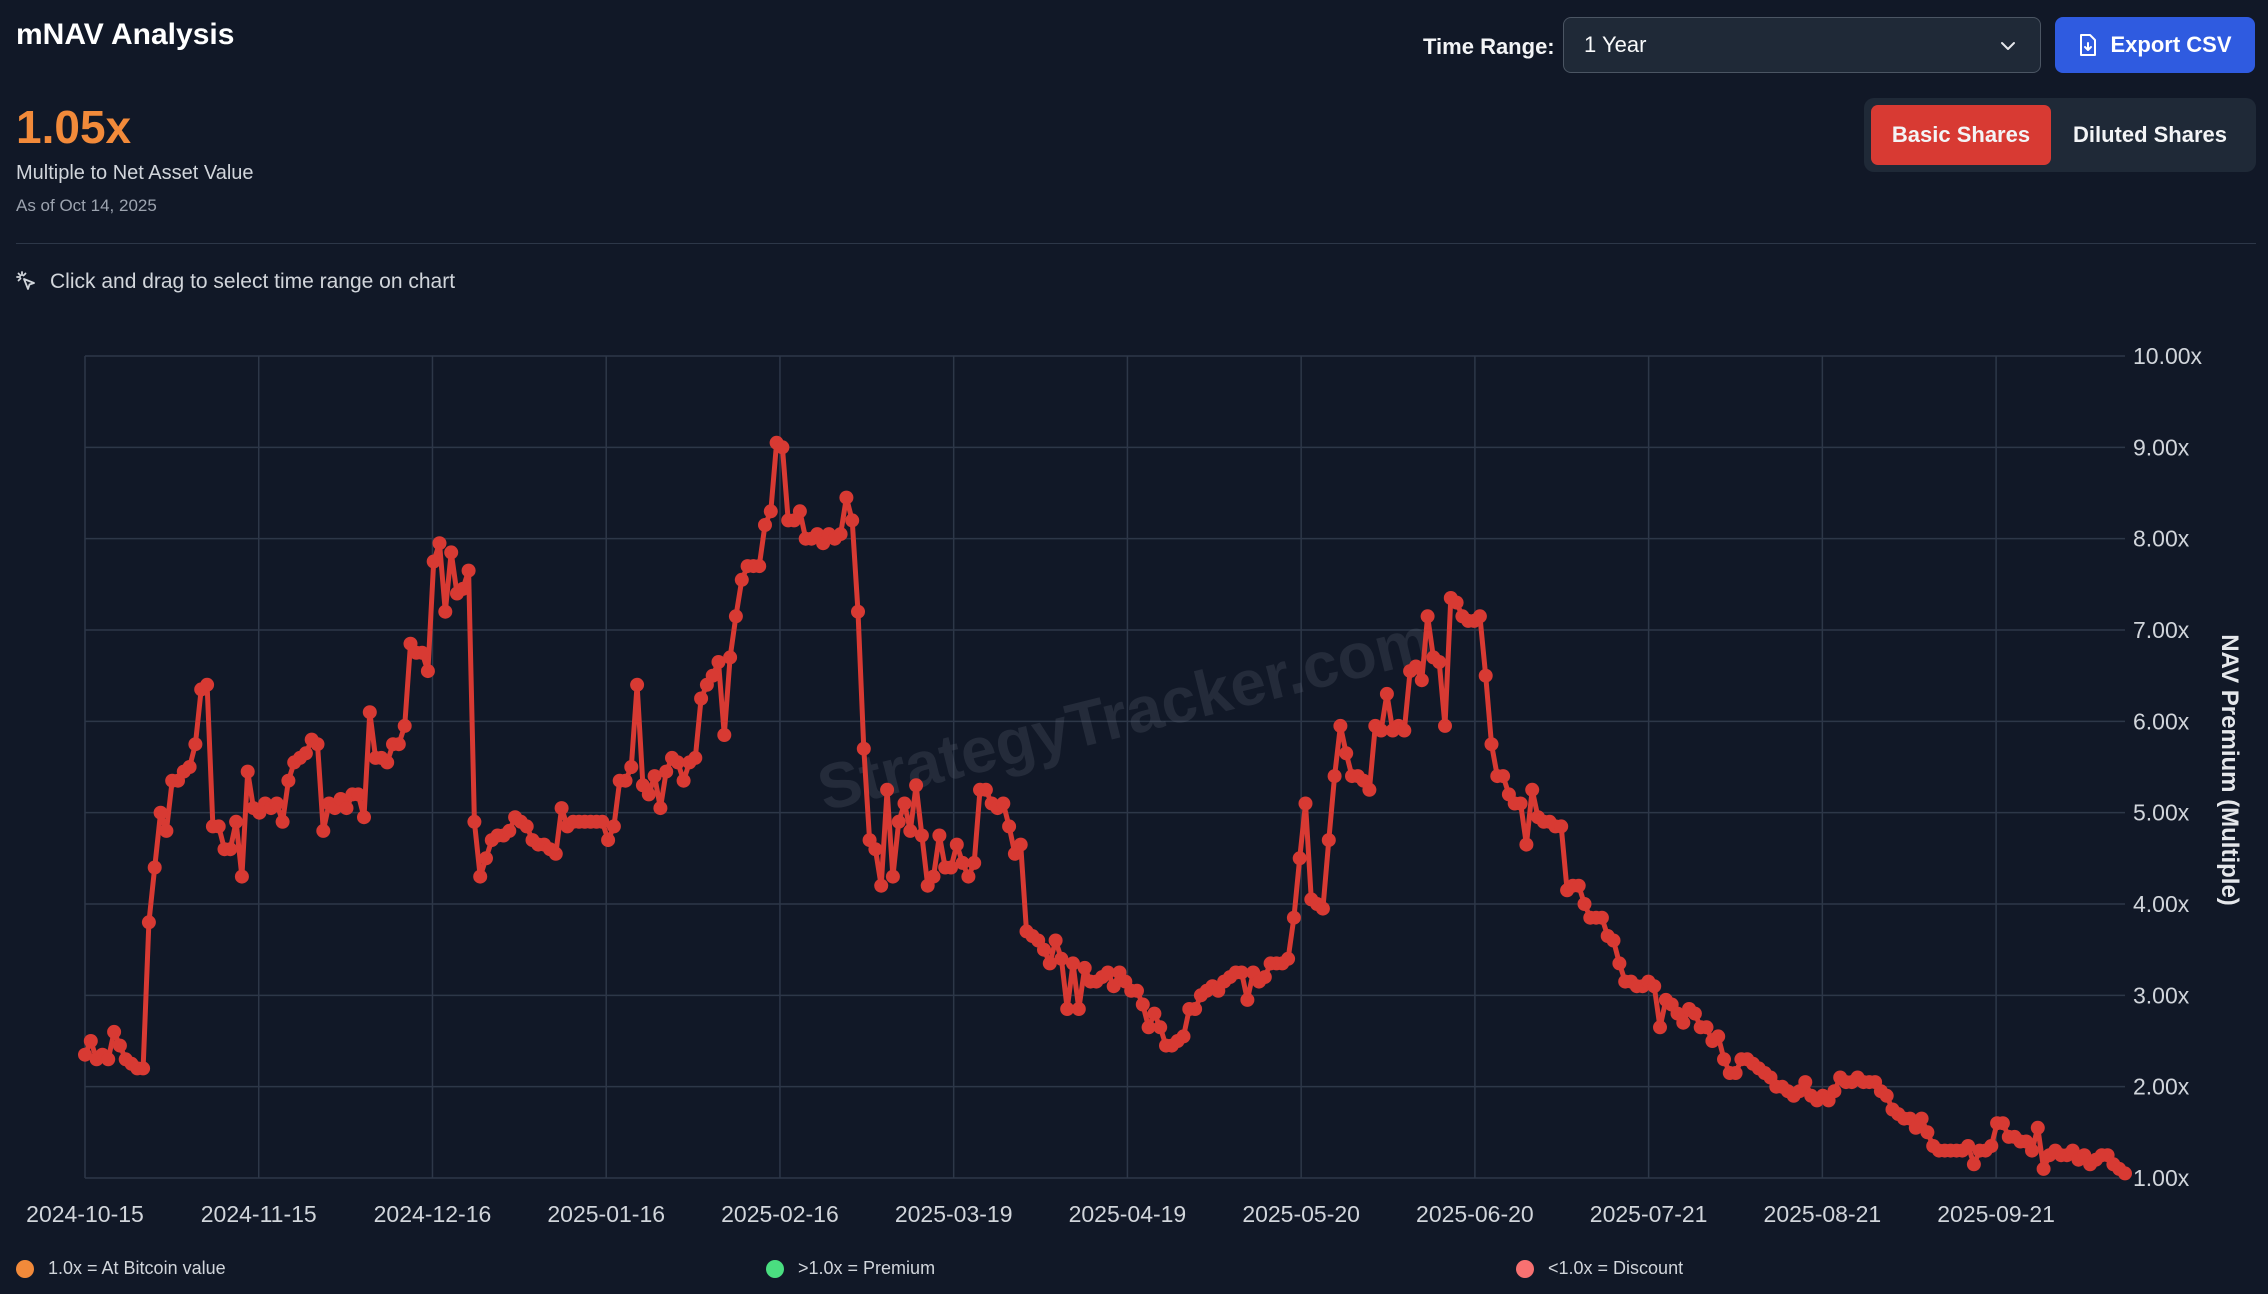 This screenshot has height=1294, width=2268. Describe the element at coordinates (1475, 1214) in the screenshot. I see `x-tick-label: 2025-06-20` at that location.